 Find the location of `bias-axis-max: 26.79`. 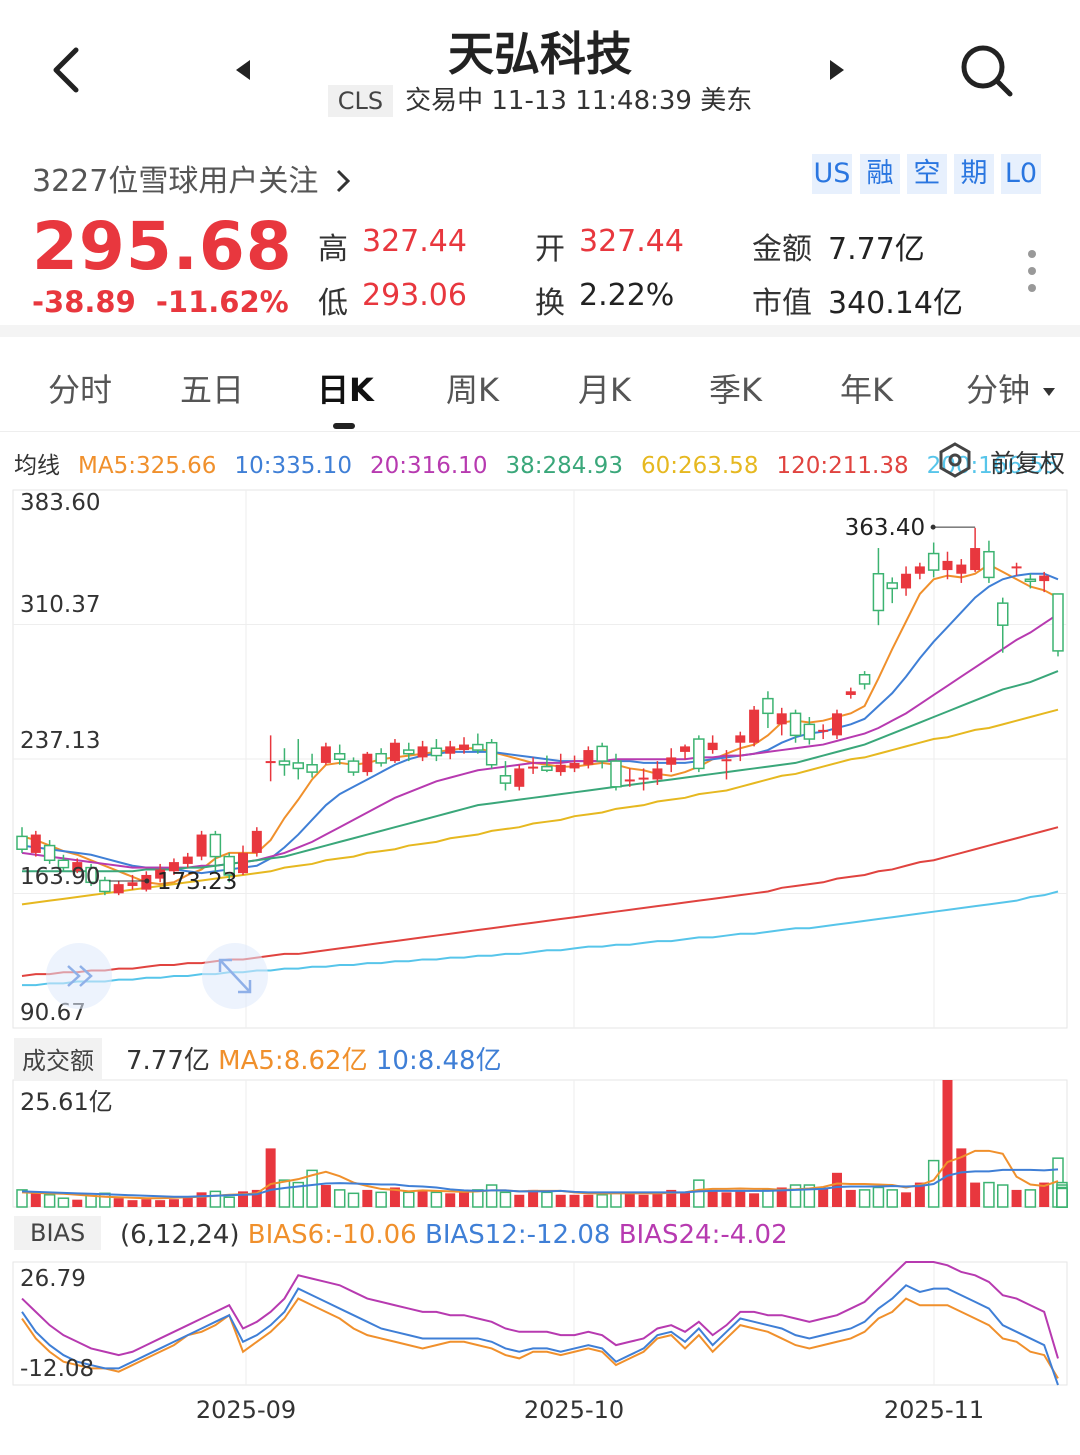

bias-axis-max: 26.79 is located at coordinates (53, 1279).